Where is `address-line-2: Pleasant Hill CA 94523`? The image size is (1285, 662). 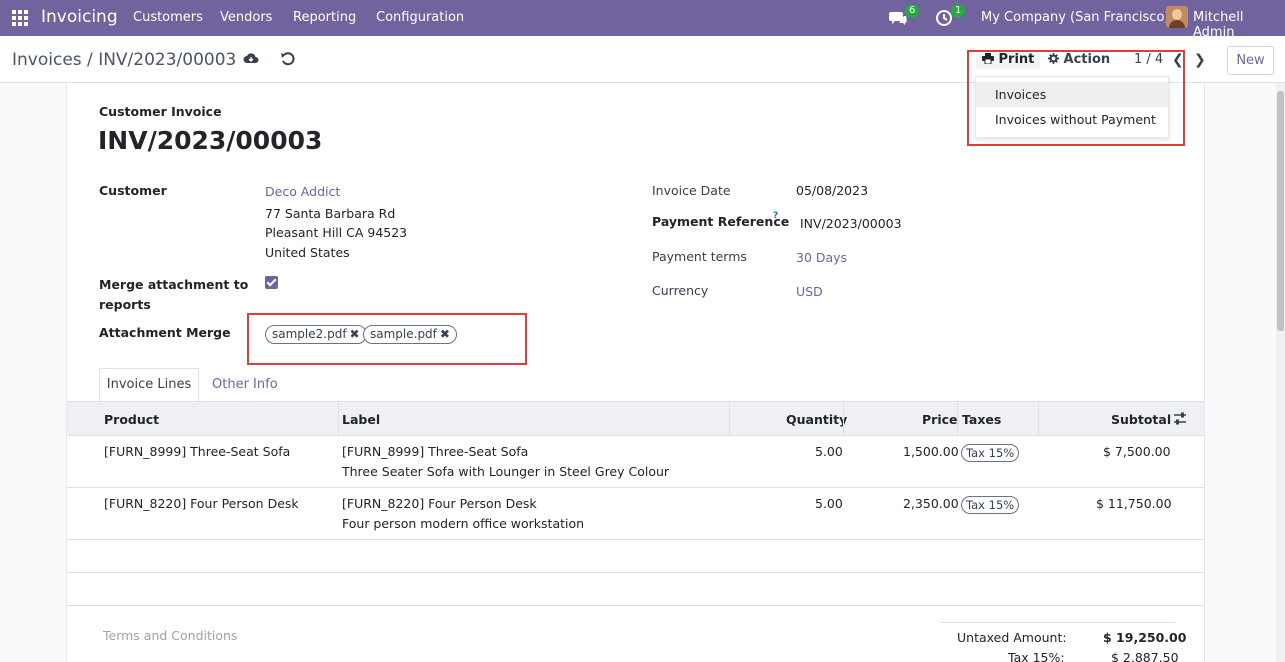
address-line-2: Pleasant Hill CA 94523 is located at coordinates (336, 232).